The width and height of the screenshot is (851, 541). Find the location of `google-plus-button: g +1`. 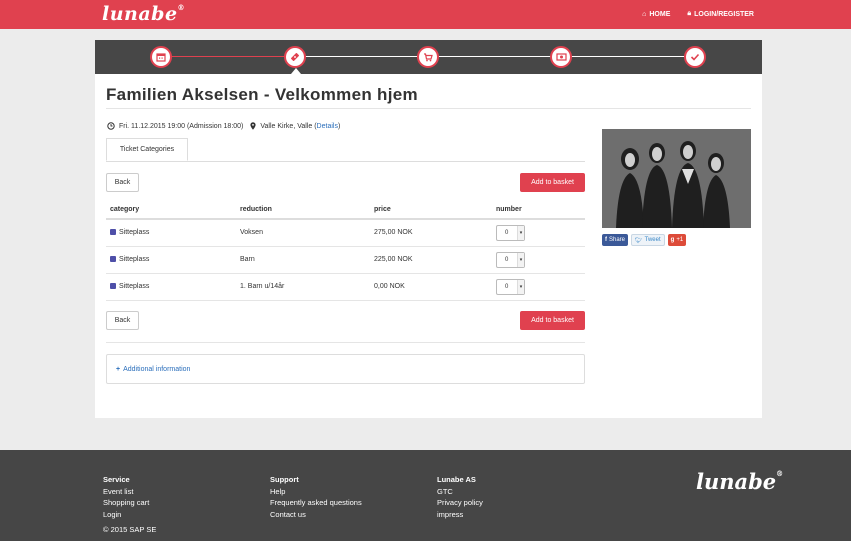

google-plus-button: g +1 is located at coordinates (677, 240).